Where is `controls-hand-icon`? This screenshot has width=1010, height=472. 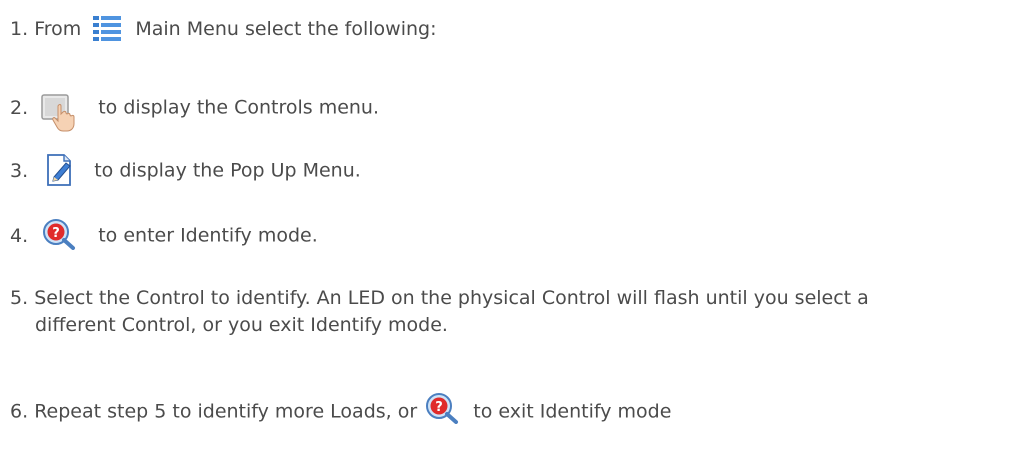
controls-hand-icon is located at coordinates (59, 112).